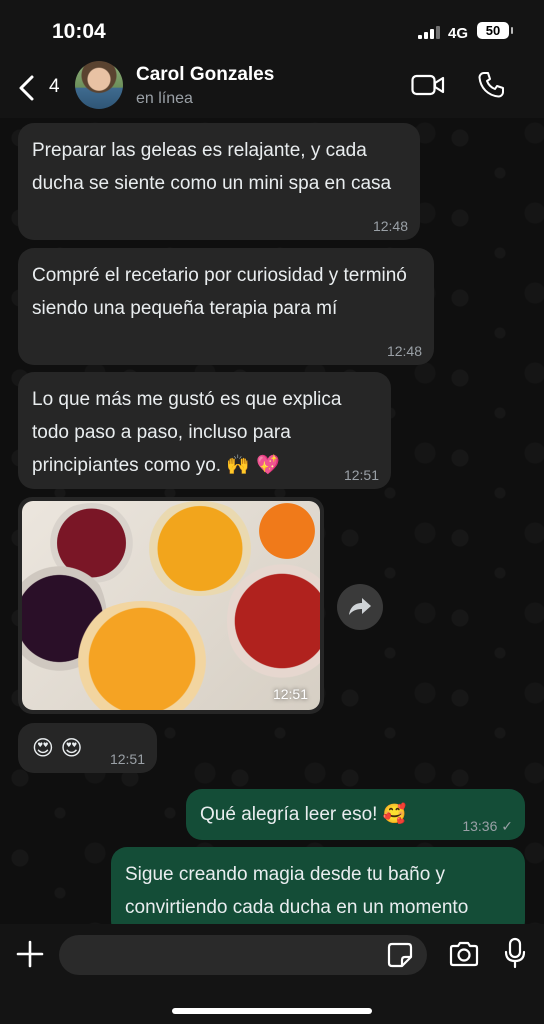 This screenshot has width=544, height=1024. What do you see at coordinates (400, 955) in the screenshot?
I see `sticker-icon` at bounding box center [400, 955].